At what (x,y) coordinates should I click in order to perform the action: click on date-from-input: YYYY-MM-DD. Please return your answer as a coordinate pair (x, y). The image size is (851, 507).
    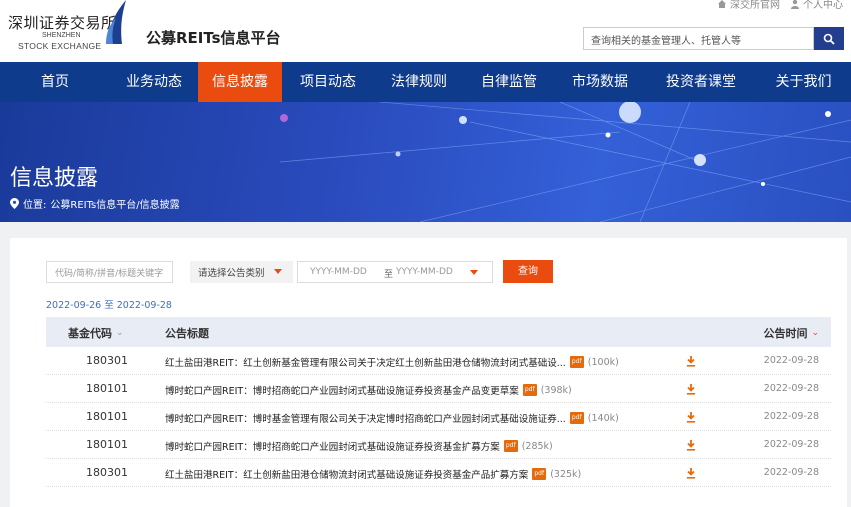
    Looking at the image, I should click on (338, 272).